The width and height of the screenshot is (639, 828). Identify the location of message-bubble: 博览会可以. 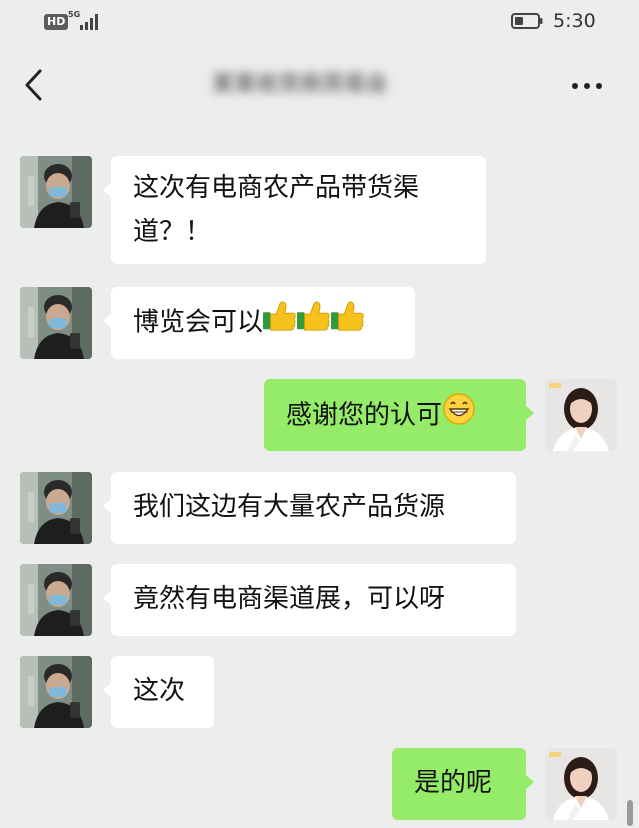
(259, 323).